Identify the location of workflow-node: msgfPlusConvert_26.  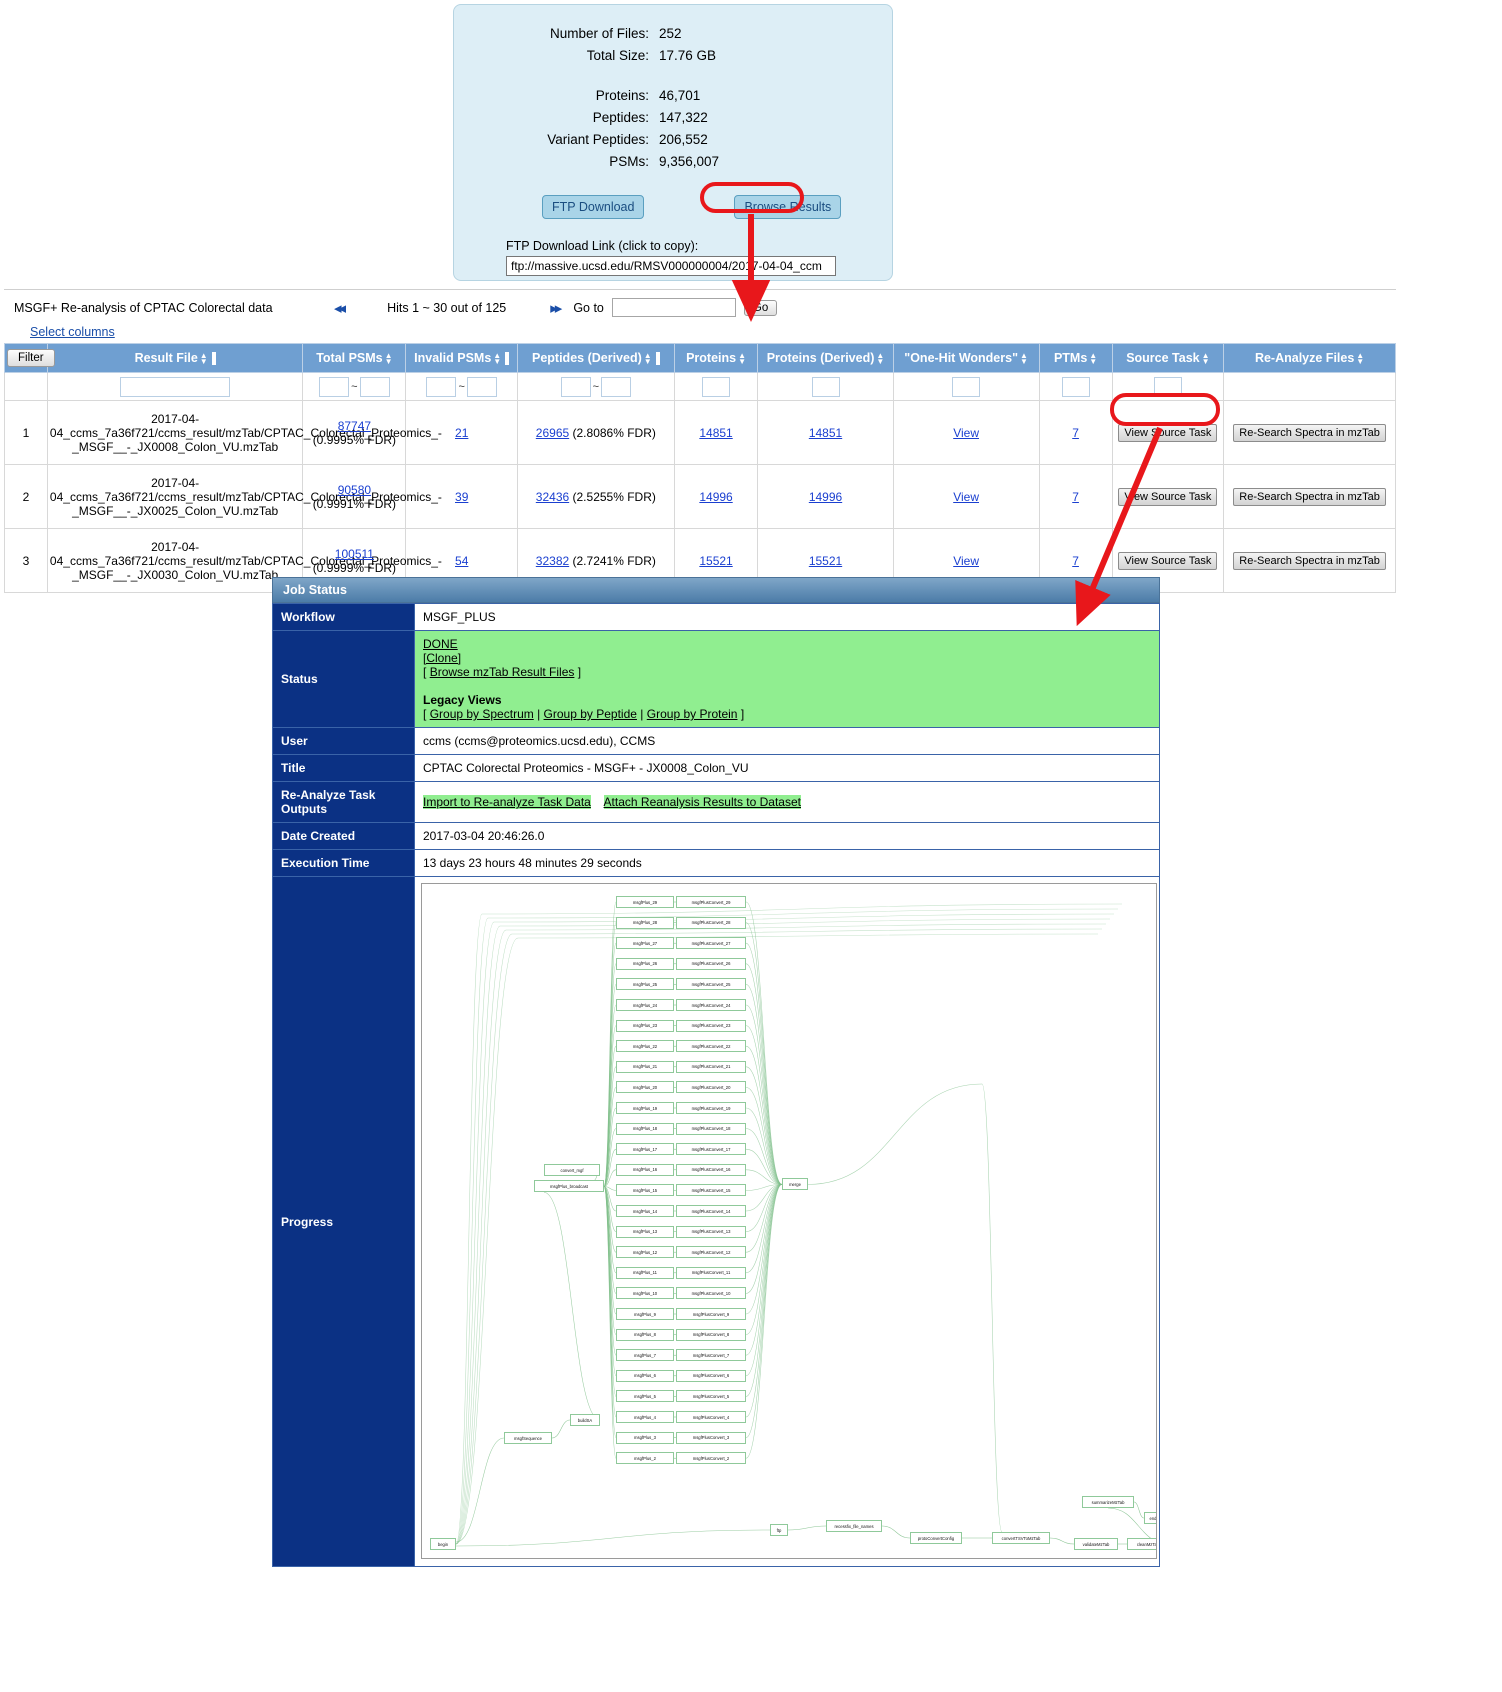
(711, 963).